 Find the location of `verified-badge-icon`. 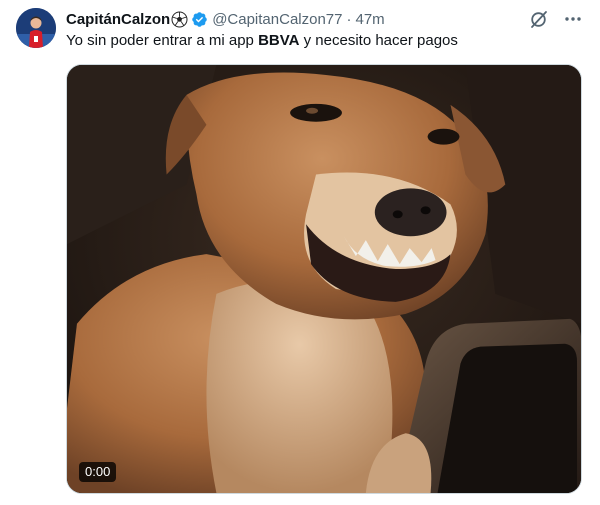

verified-badge-icon is located at coordinates (199, 19).